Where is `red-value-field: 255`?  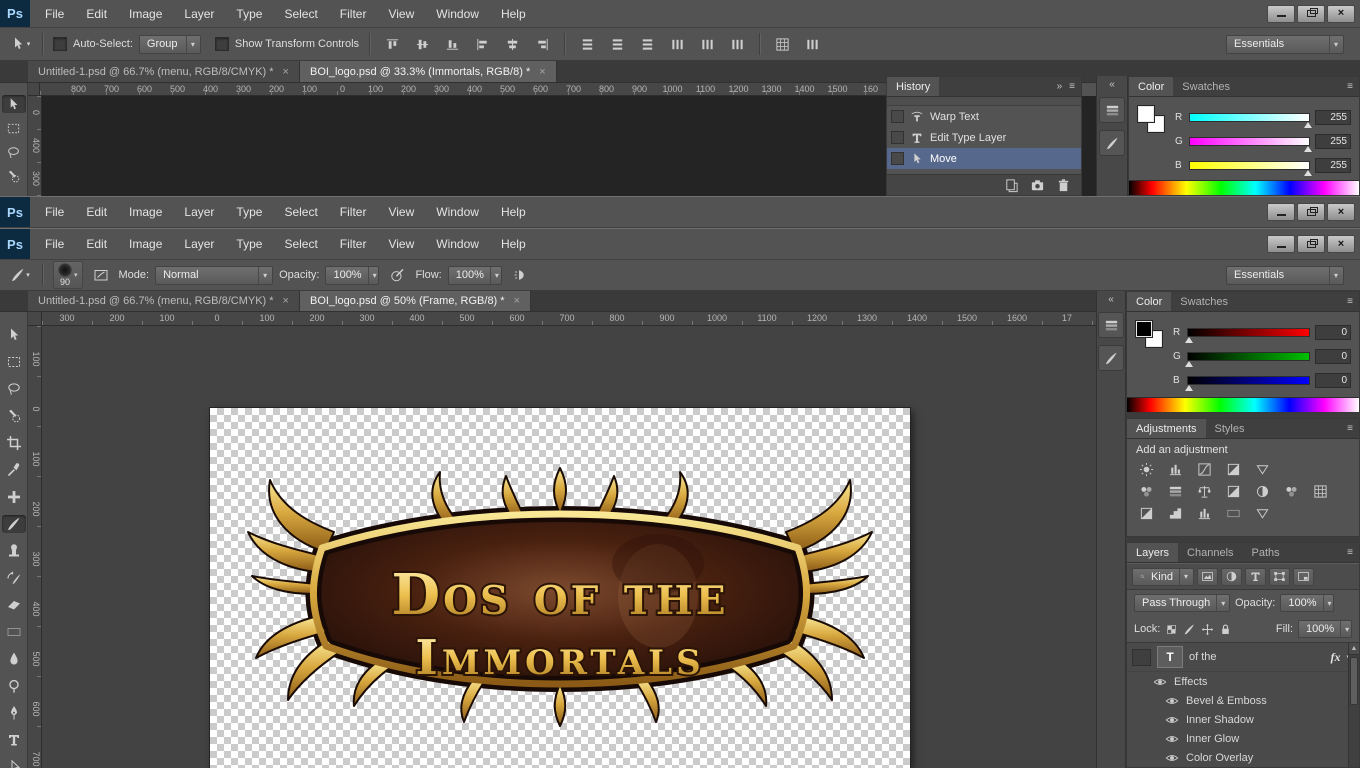
red-value-field: 255 is located at coordinates (1333, 117).